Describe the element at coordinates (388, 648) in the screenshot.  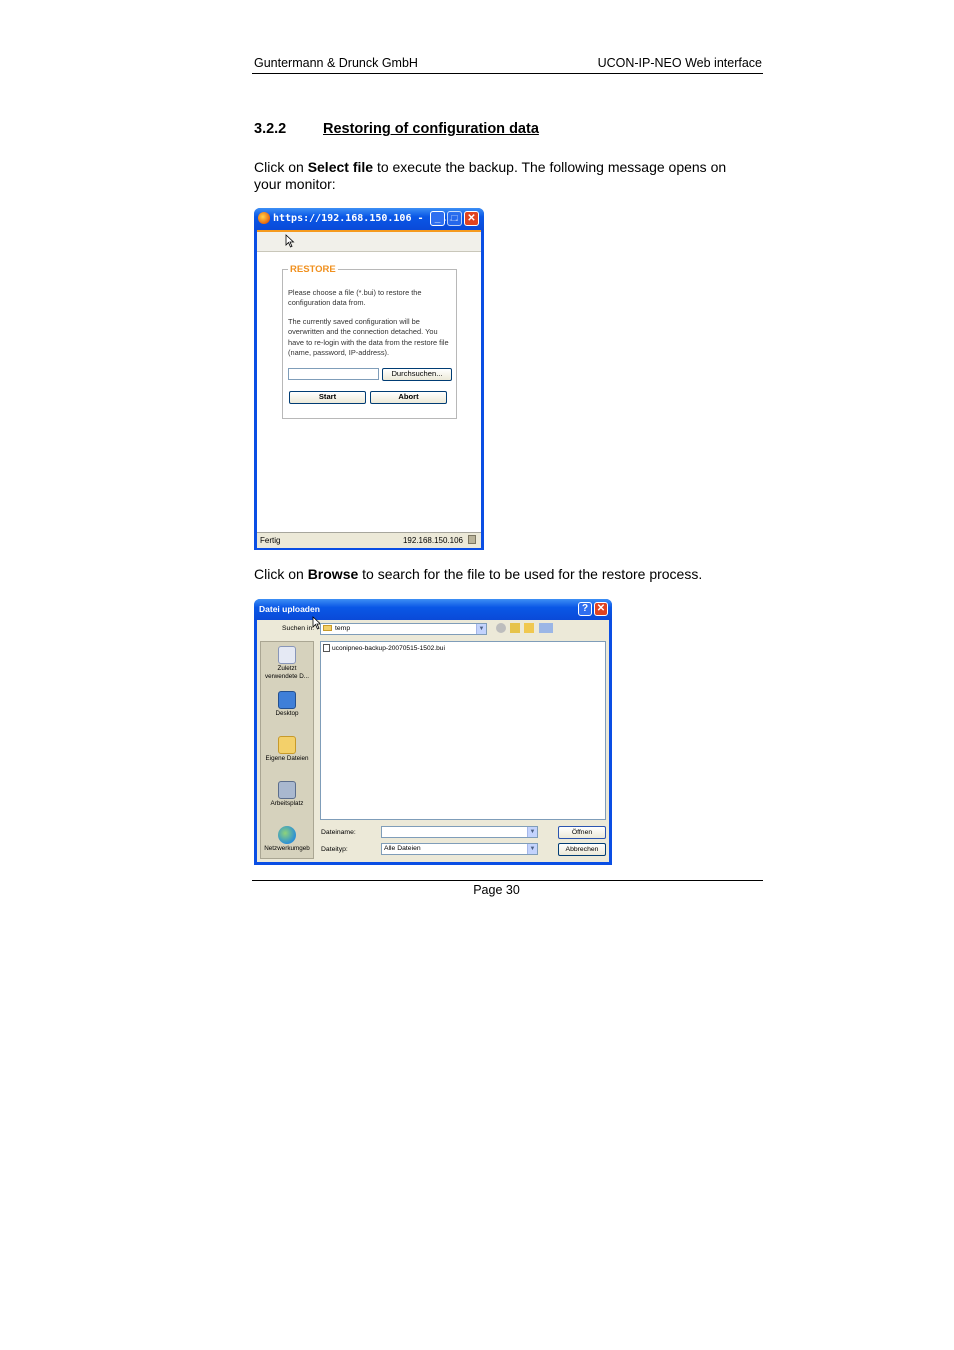
I see `file-name: uconipneo-backup-20070515-1502.bui` at that location.